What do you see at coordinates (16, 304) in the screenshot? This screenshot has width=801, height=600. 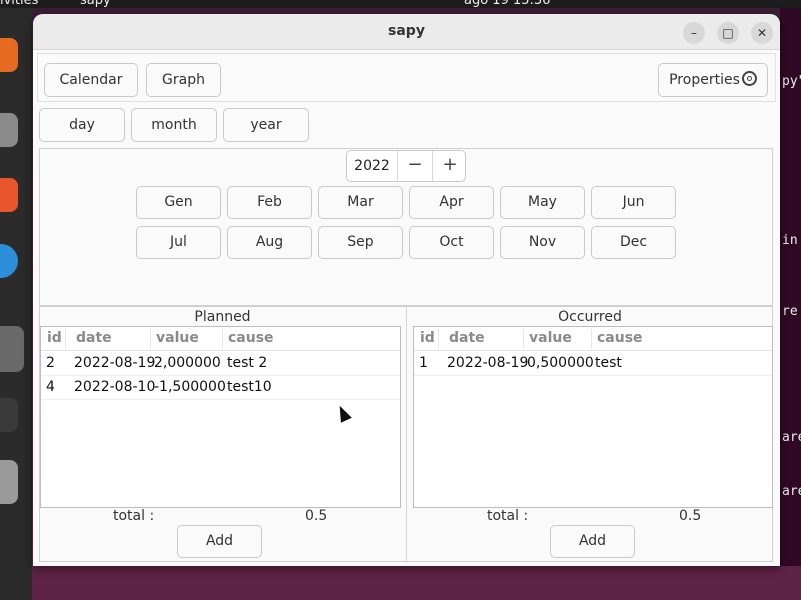 I see `dock` at bounding box center [16, 304].